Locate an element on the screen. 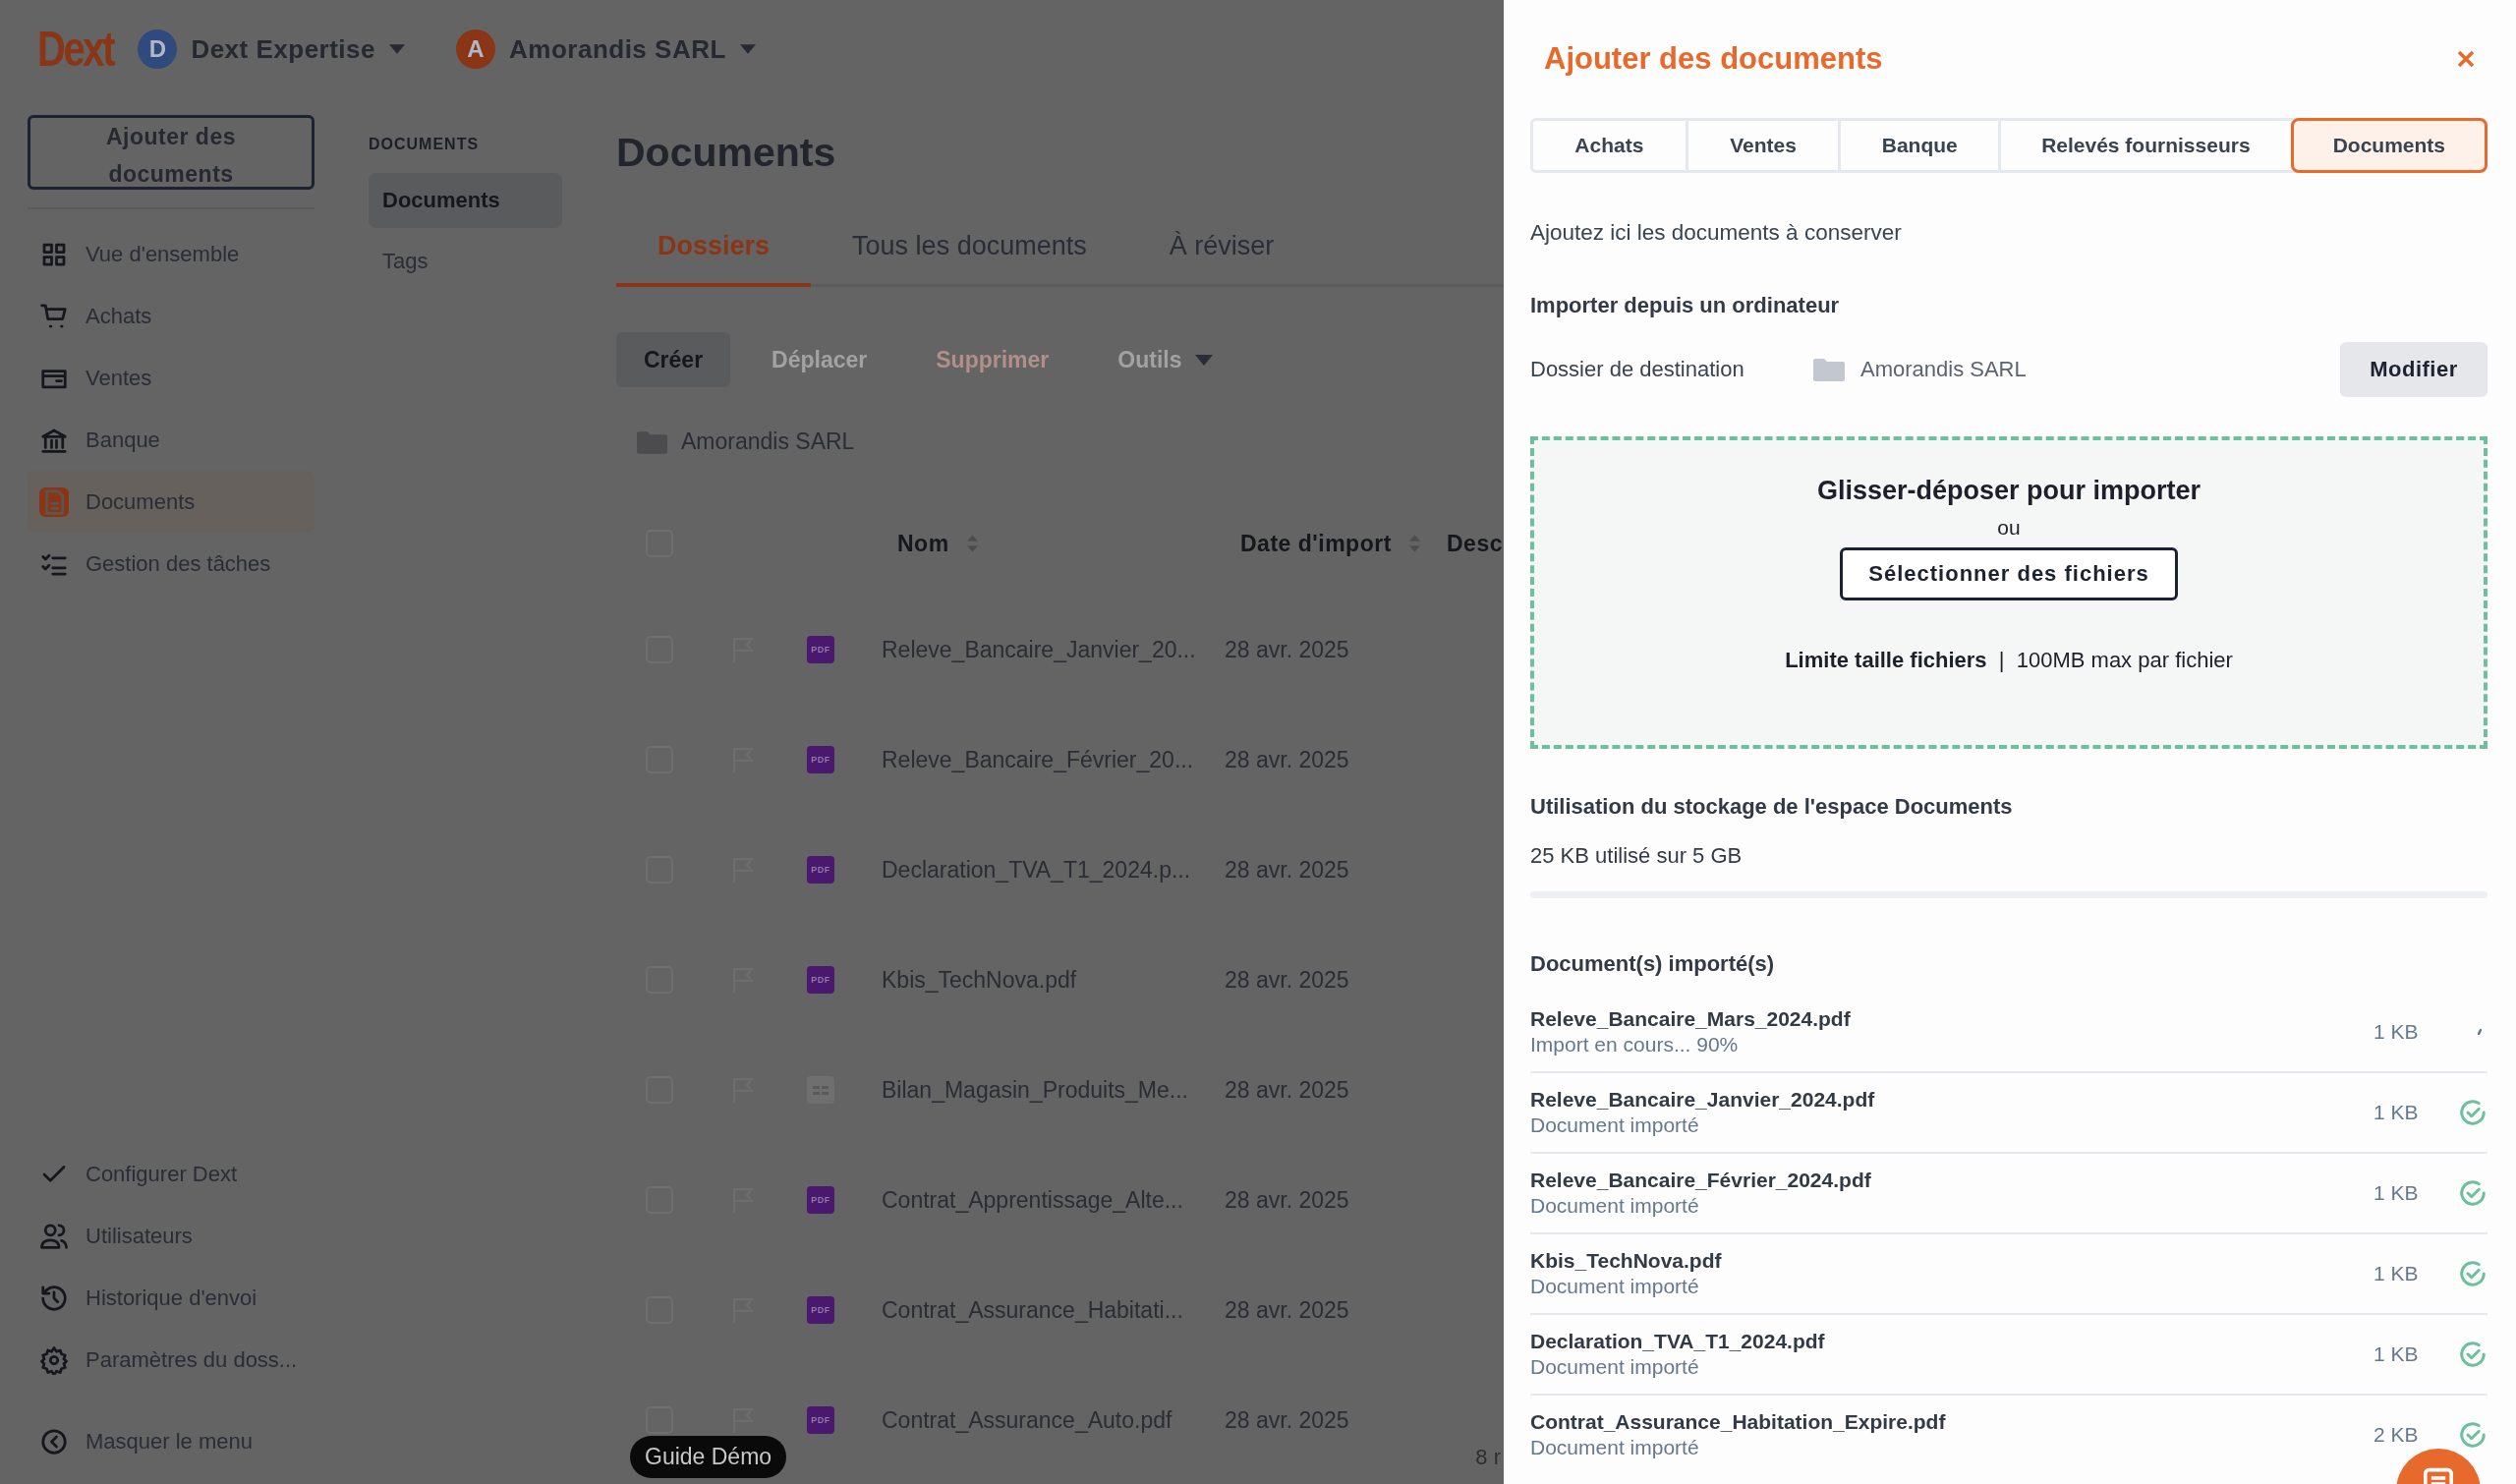 This screenshot has height=1484, width=2516. file-name: Releve_Bancaire_Mars_2024.pdf is located at coordinates (1691, 1019).